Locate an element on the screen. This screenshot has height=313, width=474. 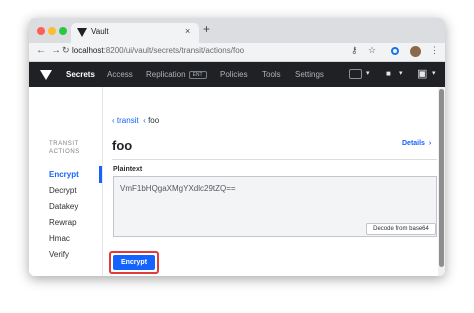
nav-access: Access is located at coordinates (120, 74).